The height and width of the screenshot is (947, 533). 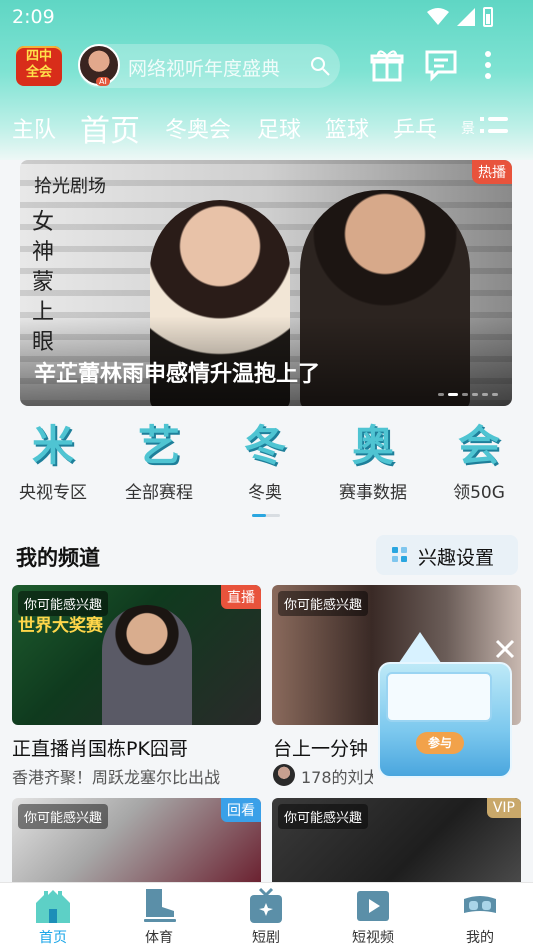 I want to click on status-time: 2:09, so click(x=33, y=17).